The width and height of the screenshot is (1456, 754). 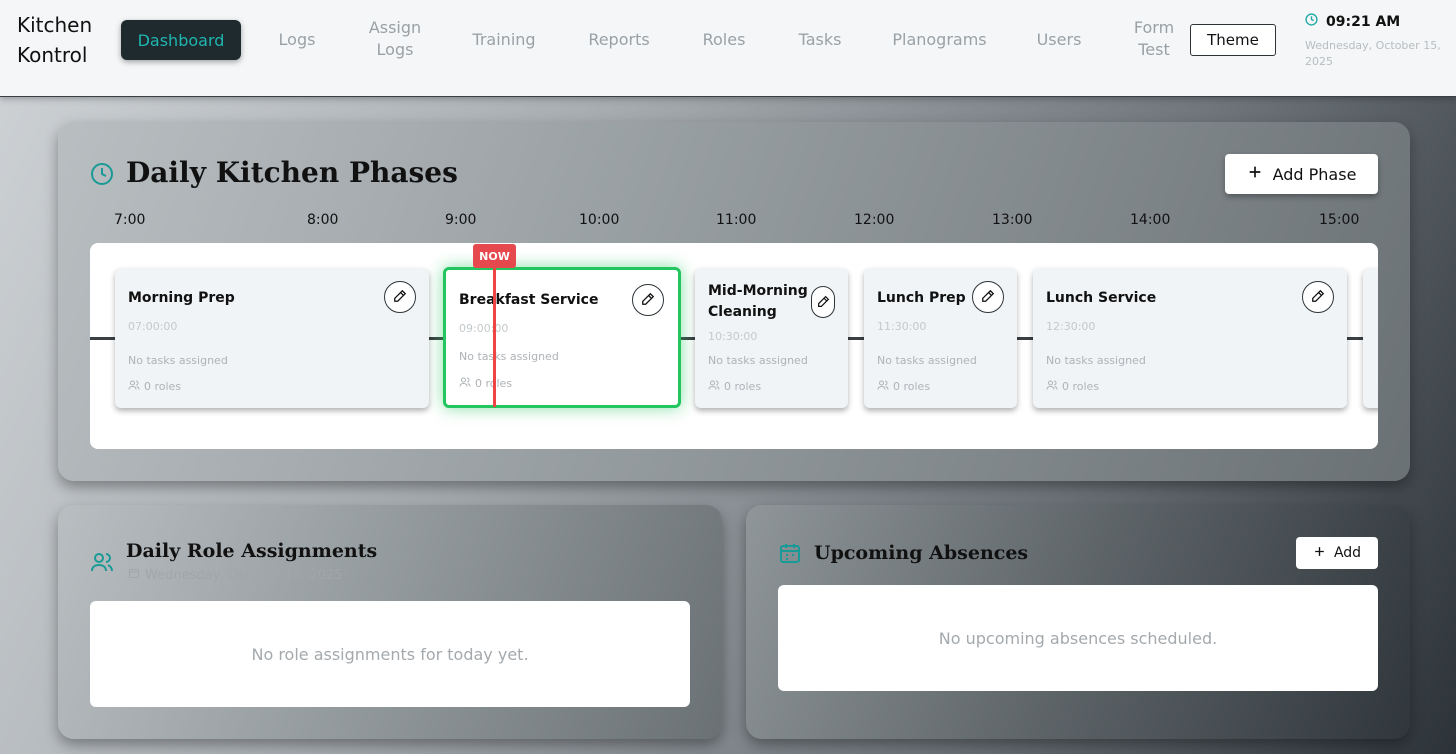 What do you see at coordinates (292, 172) in the screenshot?
I see `phases-title: Daily Kitchen Phases` at bounding box center [292, 172].